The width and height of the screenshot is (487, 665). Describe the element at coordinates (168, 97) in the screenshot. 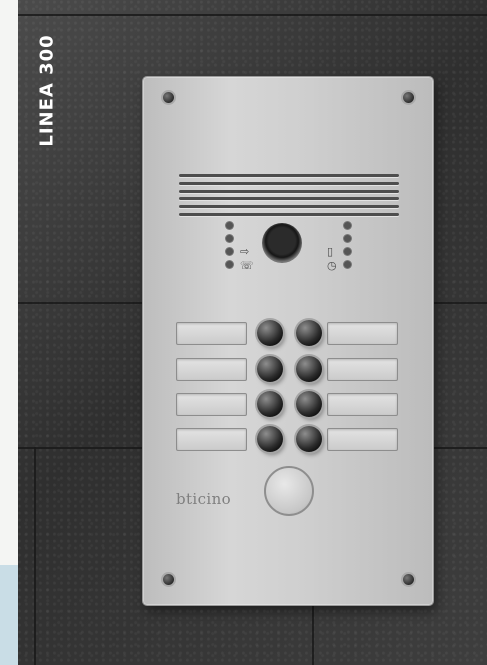

I see `screw-top-left` at that location.